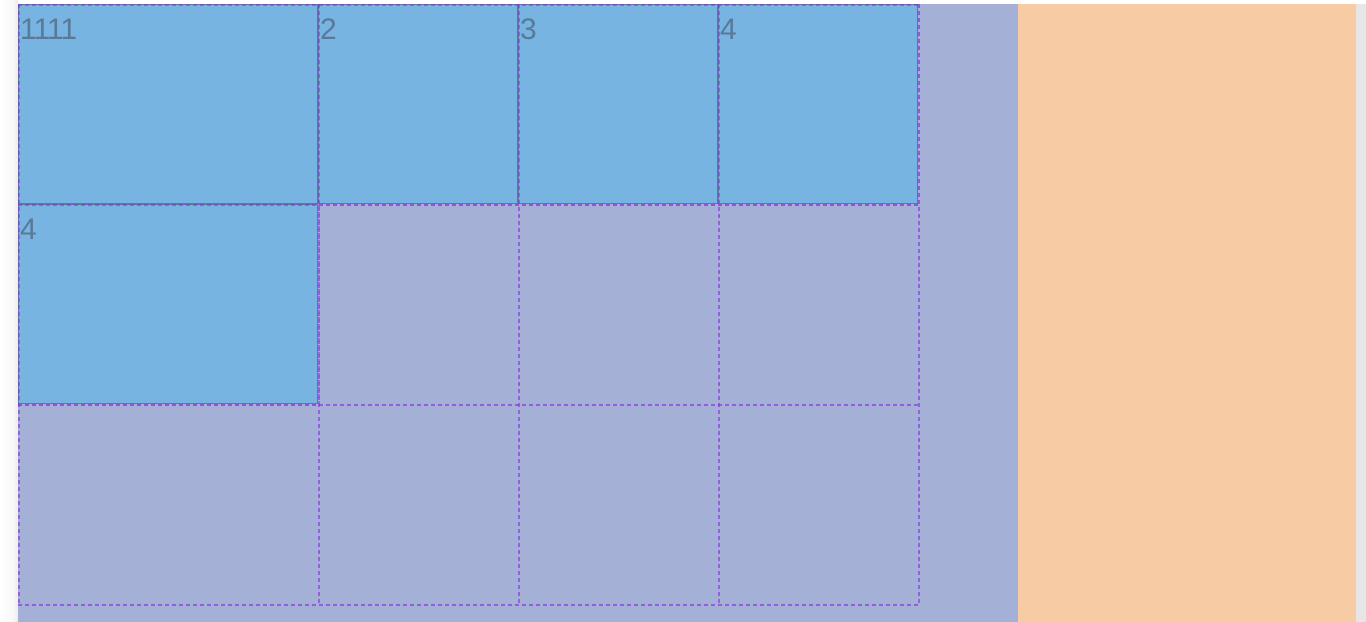  What do you see at coordinates (168, 304) in the screenshot?
I see `grid-item-5: 4` at bounding box center [168, 304].